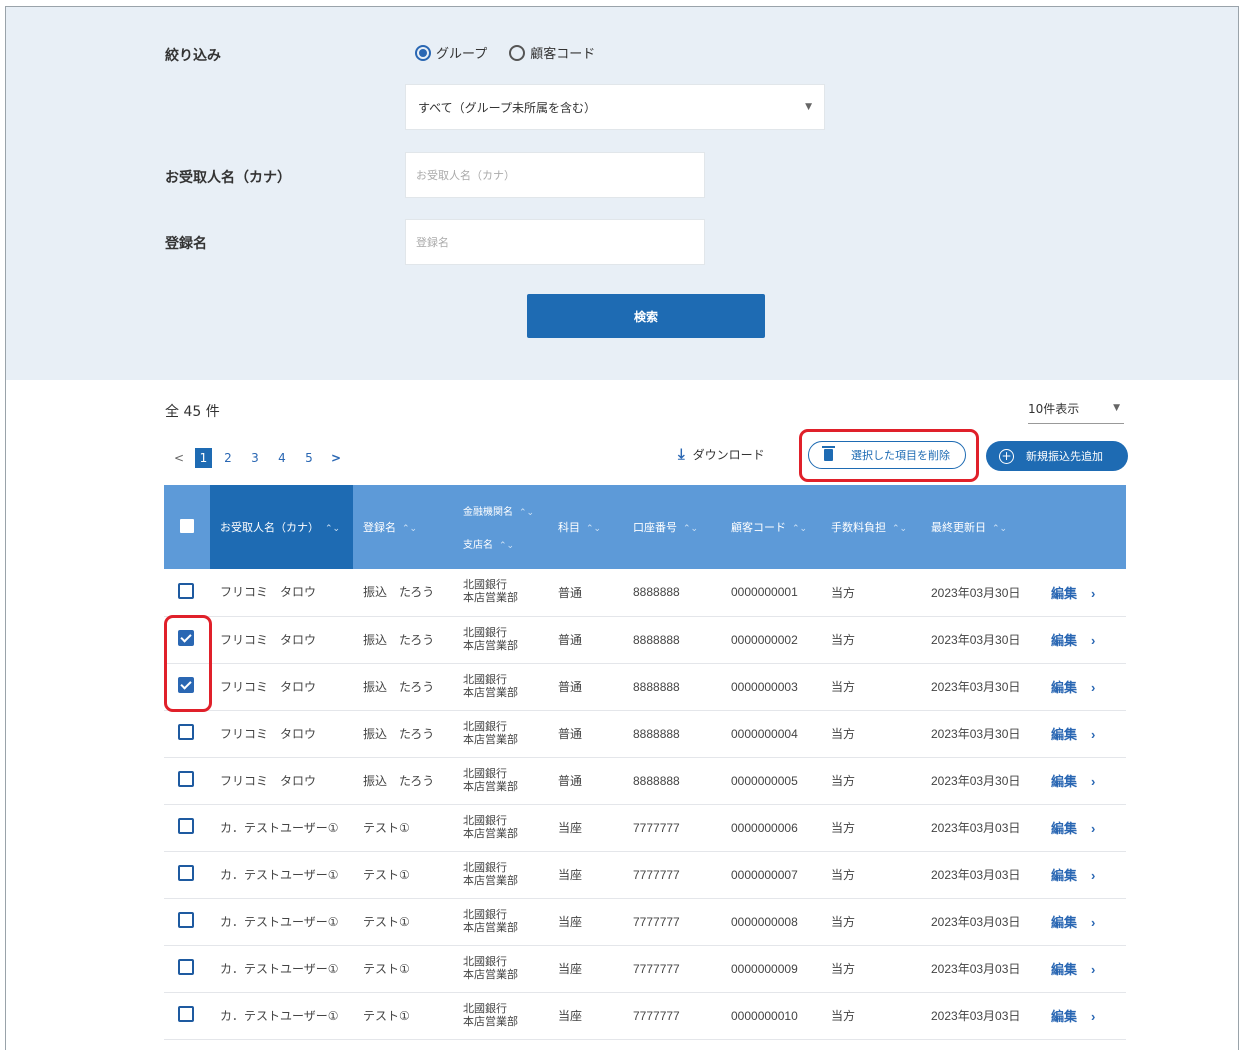  I want to click on regname-label: 登録名, so click(186, 244).